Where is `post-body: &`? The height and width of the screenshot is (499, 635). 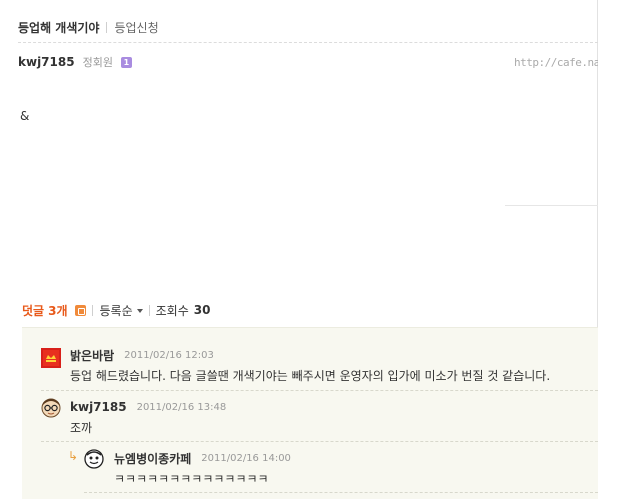
post-body: & is located at coordinates (25, 116).